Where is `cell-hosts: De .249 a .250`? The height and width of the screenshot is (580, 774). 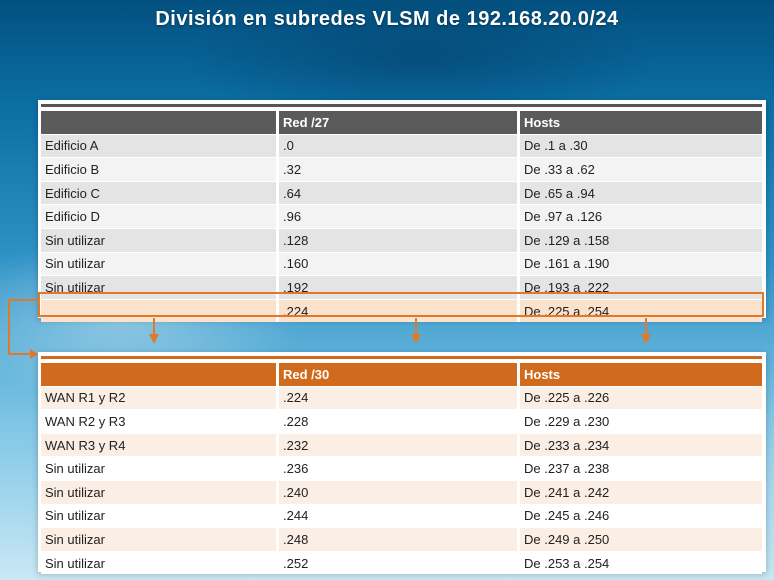 cell-hosts: De .249 a .250 is located at coordinates (641, 539).